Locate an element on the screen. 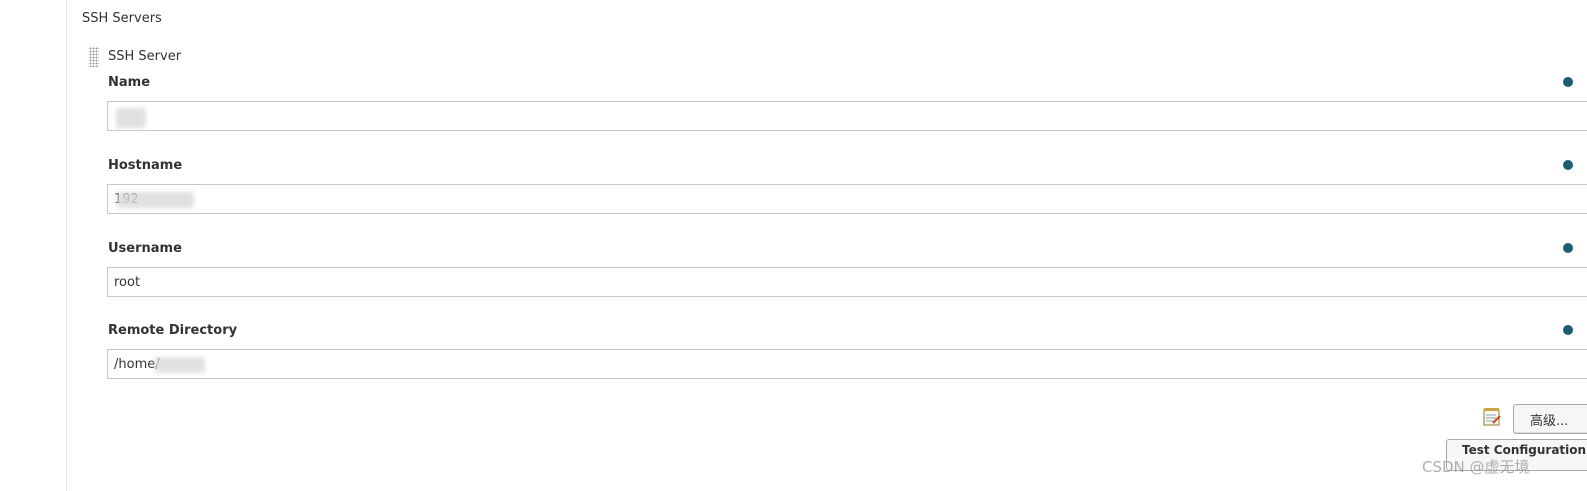  remote-directory-label: Remote Directory is located at coordinates (173, 330).